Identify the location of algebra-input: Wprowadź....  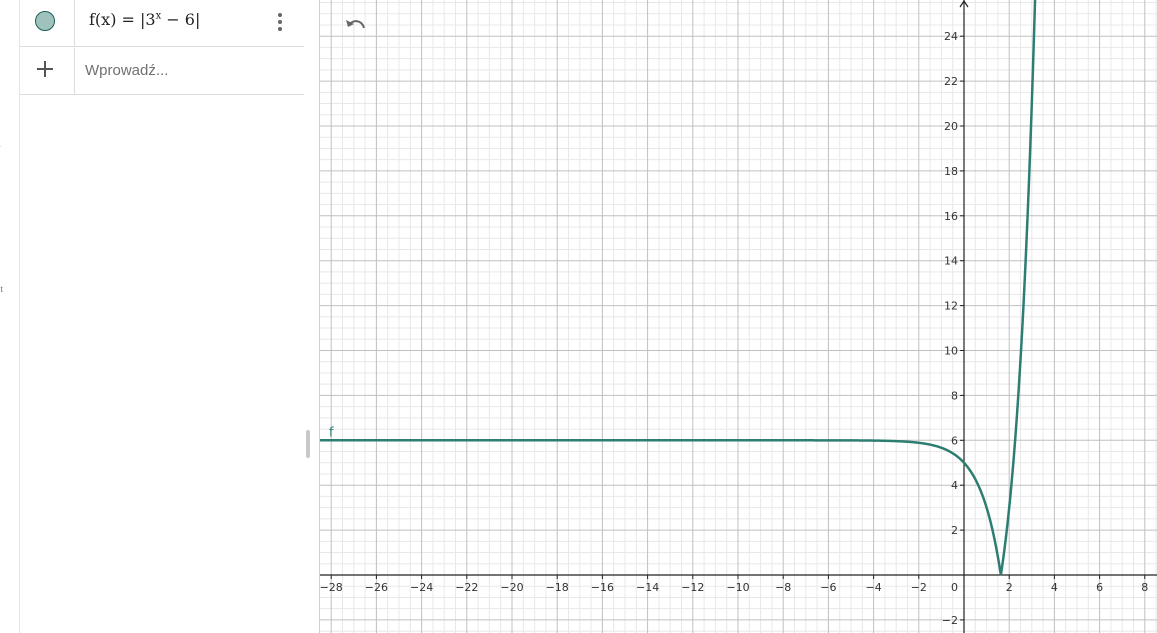
(126, 70).